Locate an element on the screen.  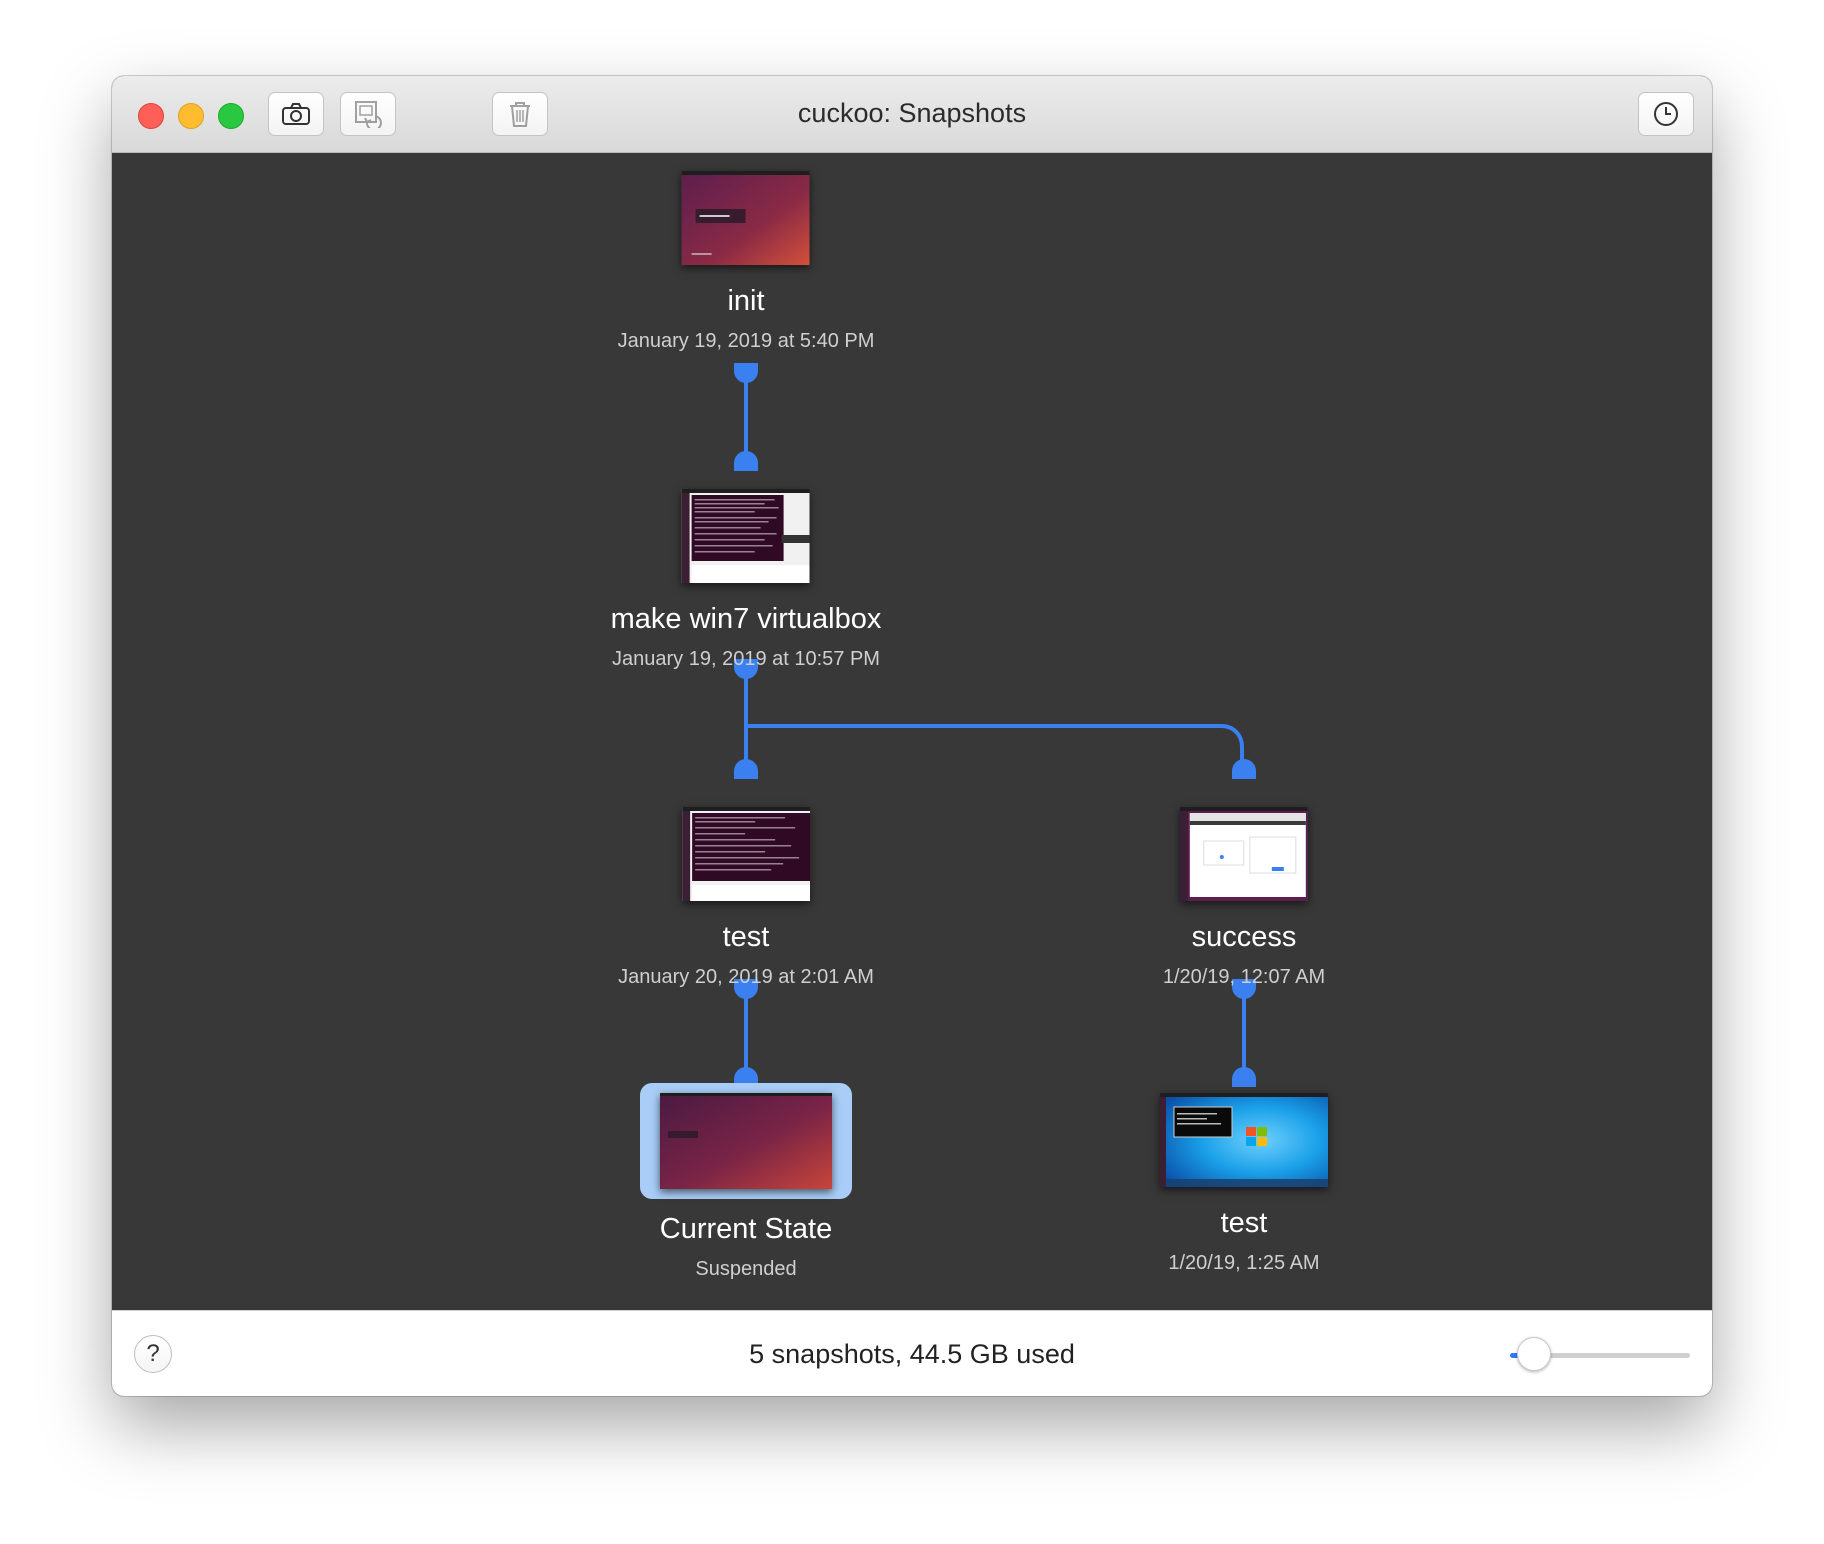
snapshot-name: success is located at coordinates (1244, 937).